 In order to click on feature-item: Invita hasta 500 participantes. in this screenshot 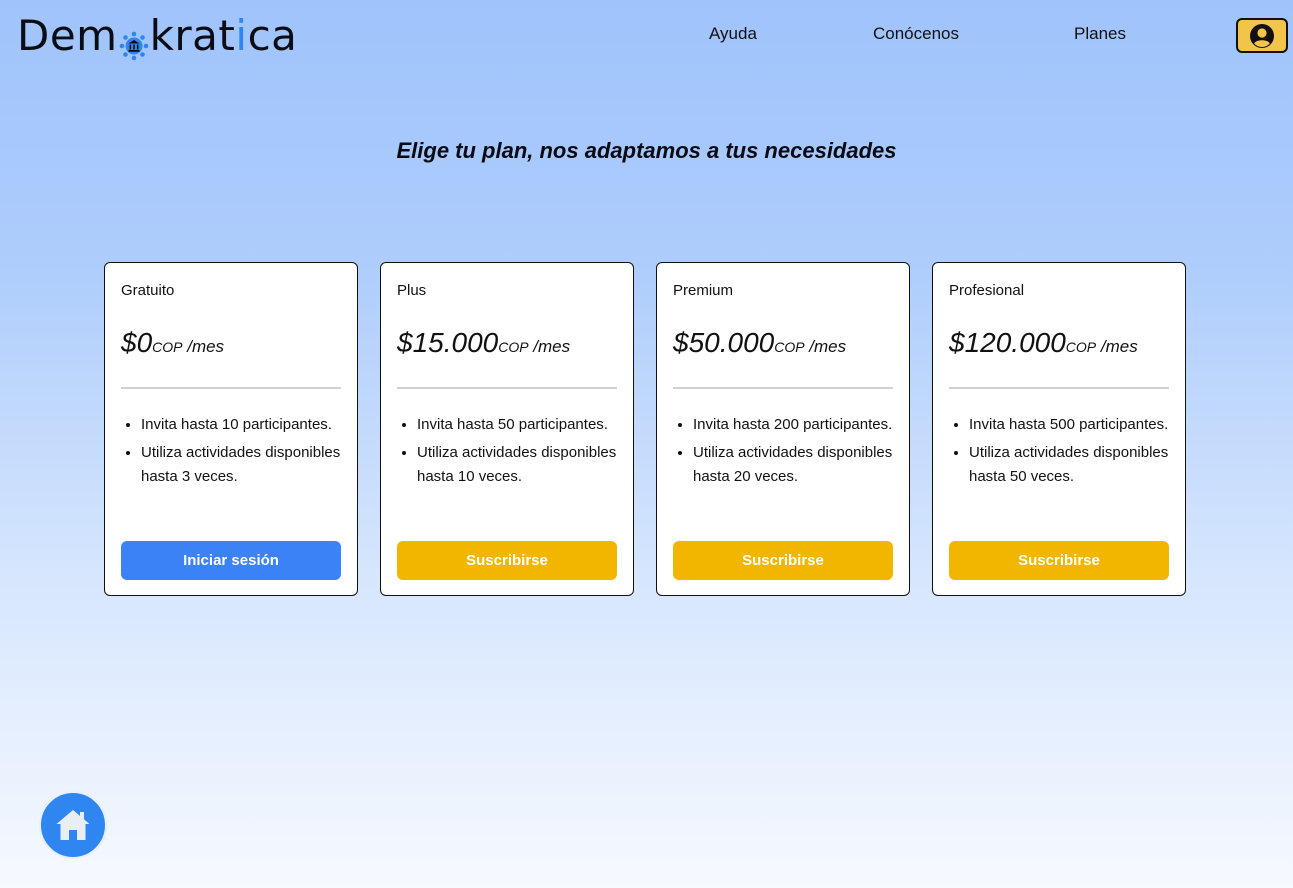, I will do `click(1072, 425)`.